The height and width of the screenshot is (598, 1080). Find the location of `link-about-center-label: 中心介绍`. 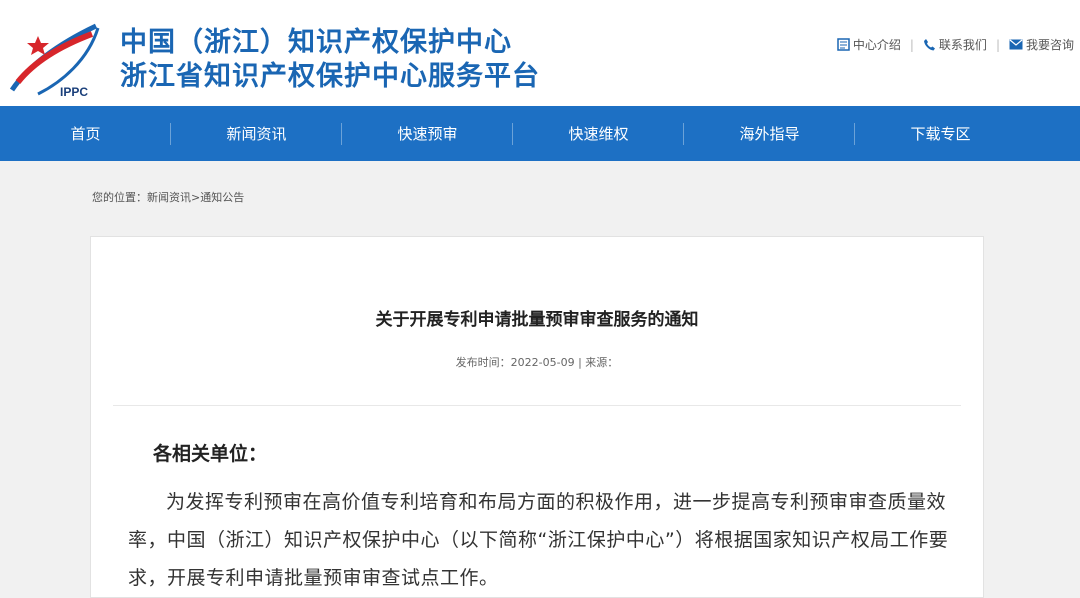

link-about-center-label: 中心介绍 is located at coordinates (876, 45).